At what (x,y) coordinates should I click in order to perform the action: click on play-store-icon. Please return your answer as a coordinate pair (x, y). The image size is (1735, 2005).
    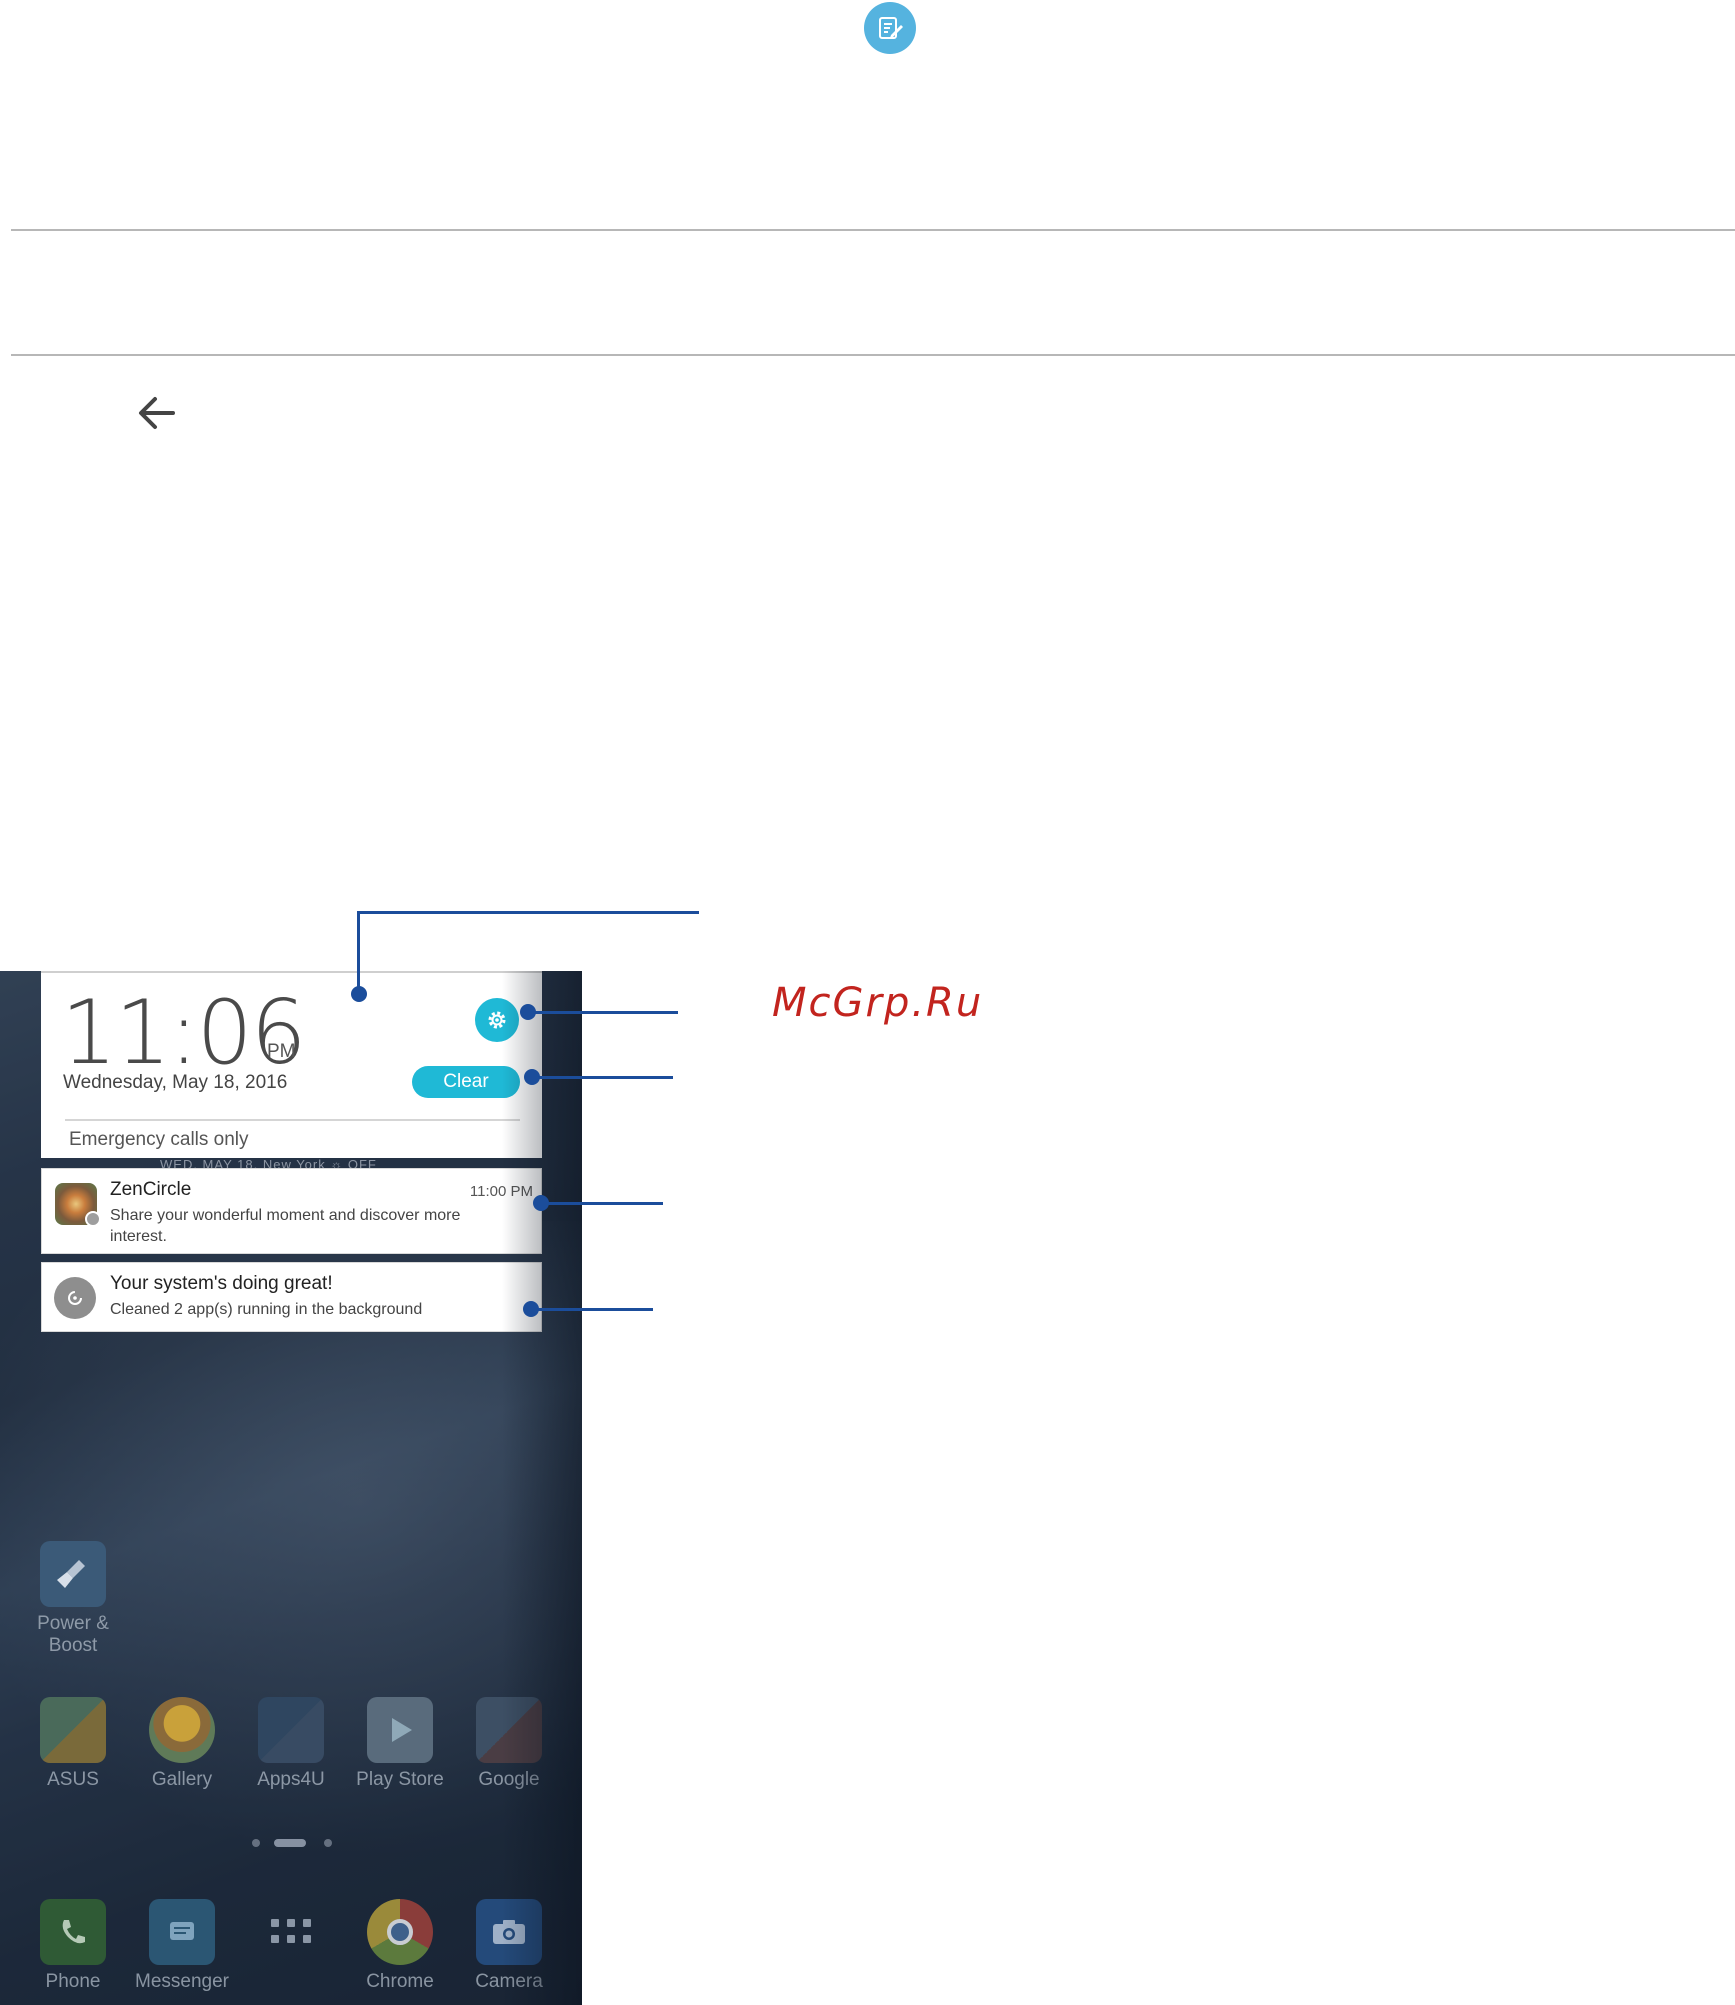
    Looking at the image, I should click on (400, 1730).